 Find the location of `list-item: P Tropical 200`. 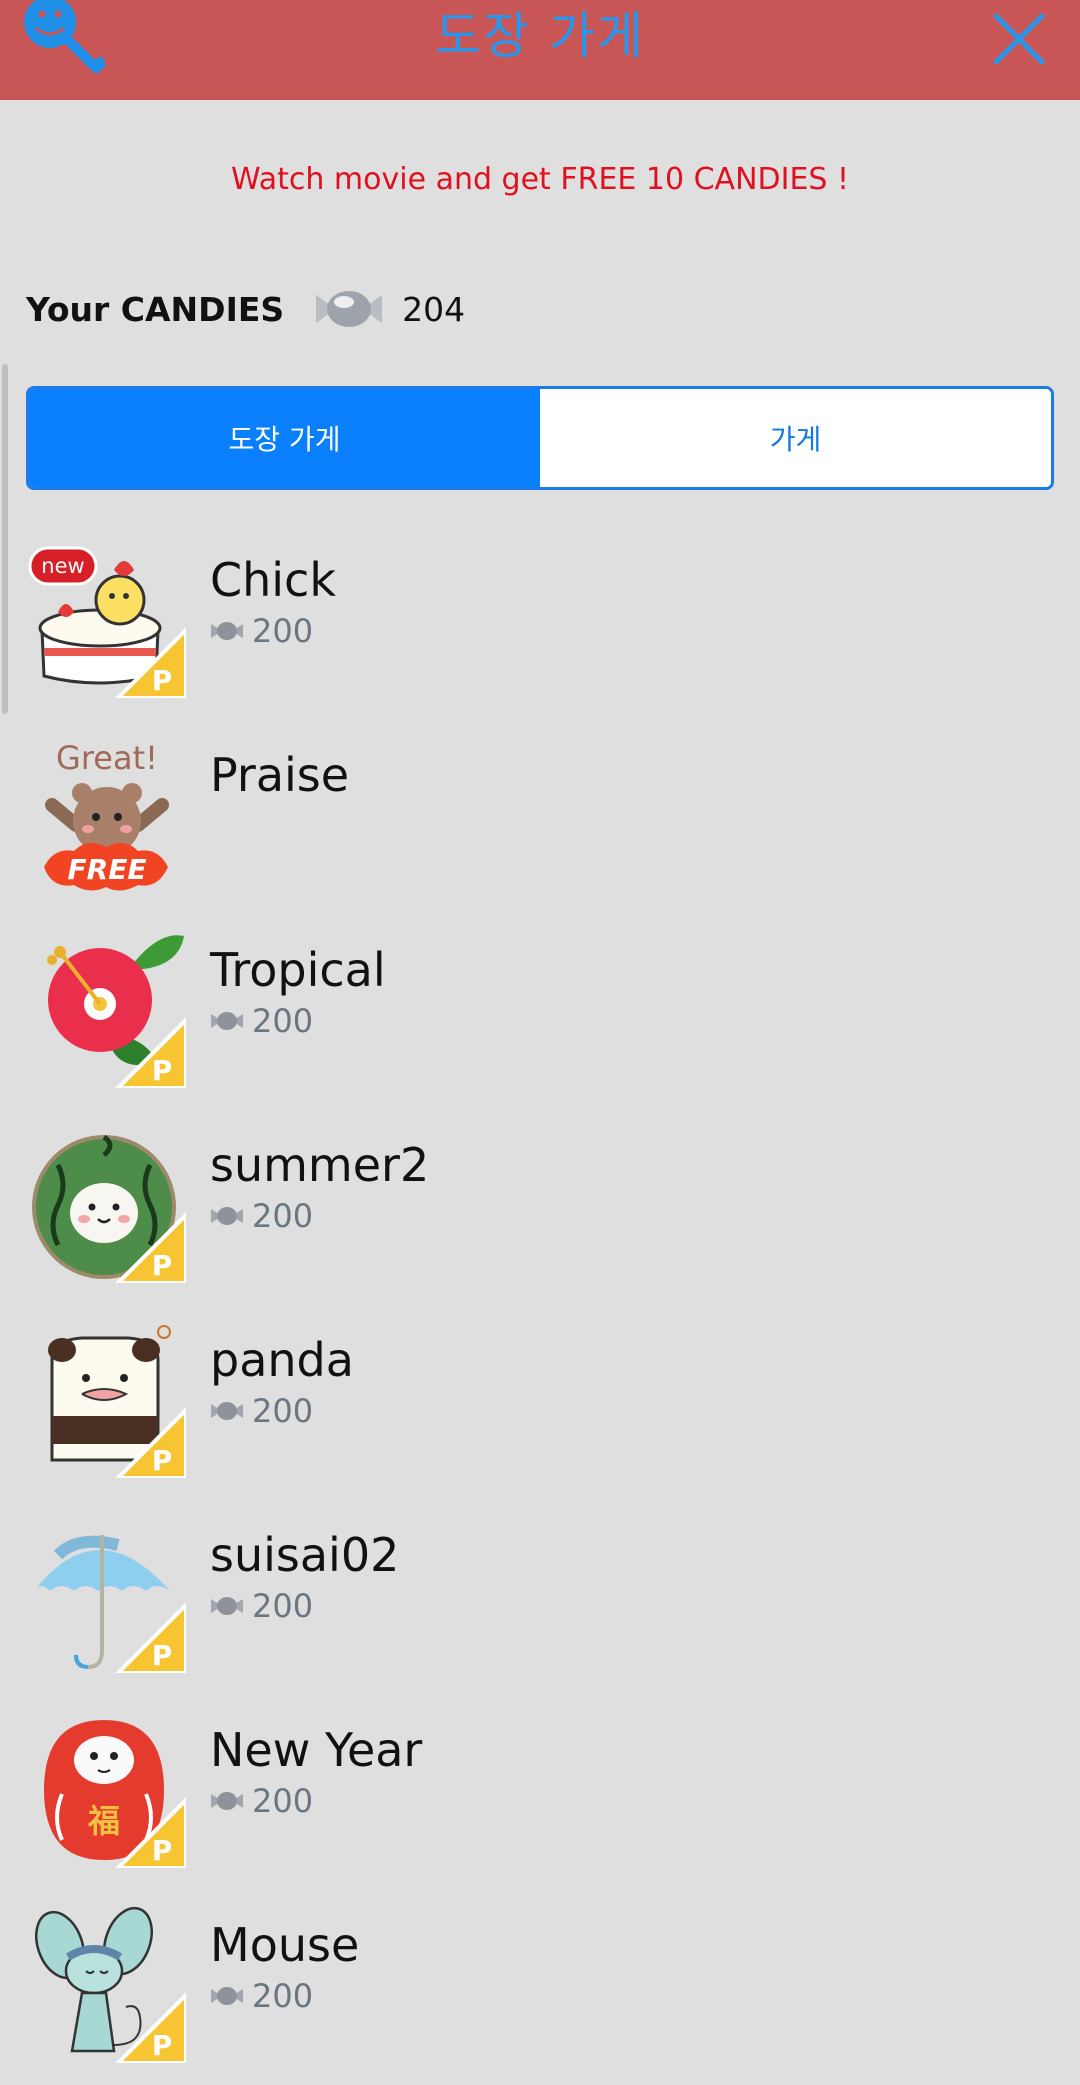

list-item: P Tropical 200 is located at coordinates (540, 1017).